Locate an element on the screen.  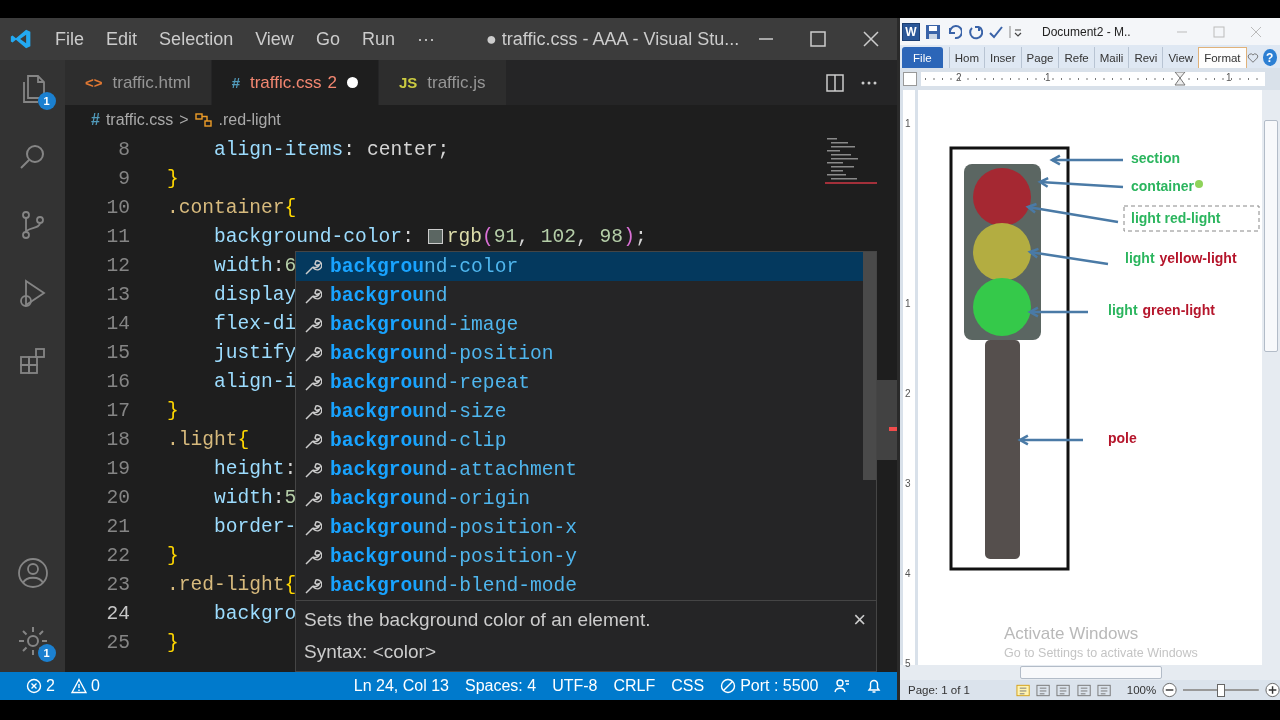
window-title: Document2 - M.. is located at coordinates (1087, 31).